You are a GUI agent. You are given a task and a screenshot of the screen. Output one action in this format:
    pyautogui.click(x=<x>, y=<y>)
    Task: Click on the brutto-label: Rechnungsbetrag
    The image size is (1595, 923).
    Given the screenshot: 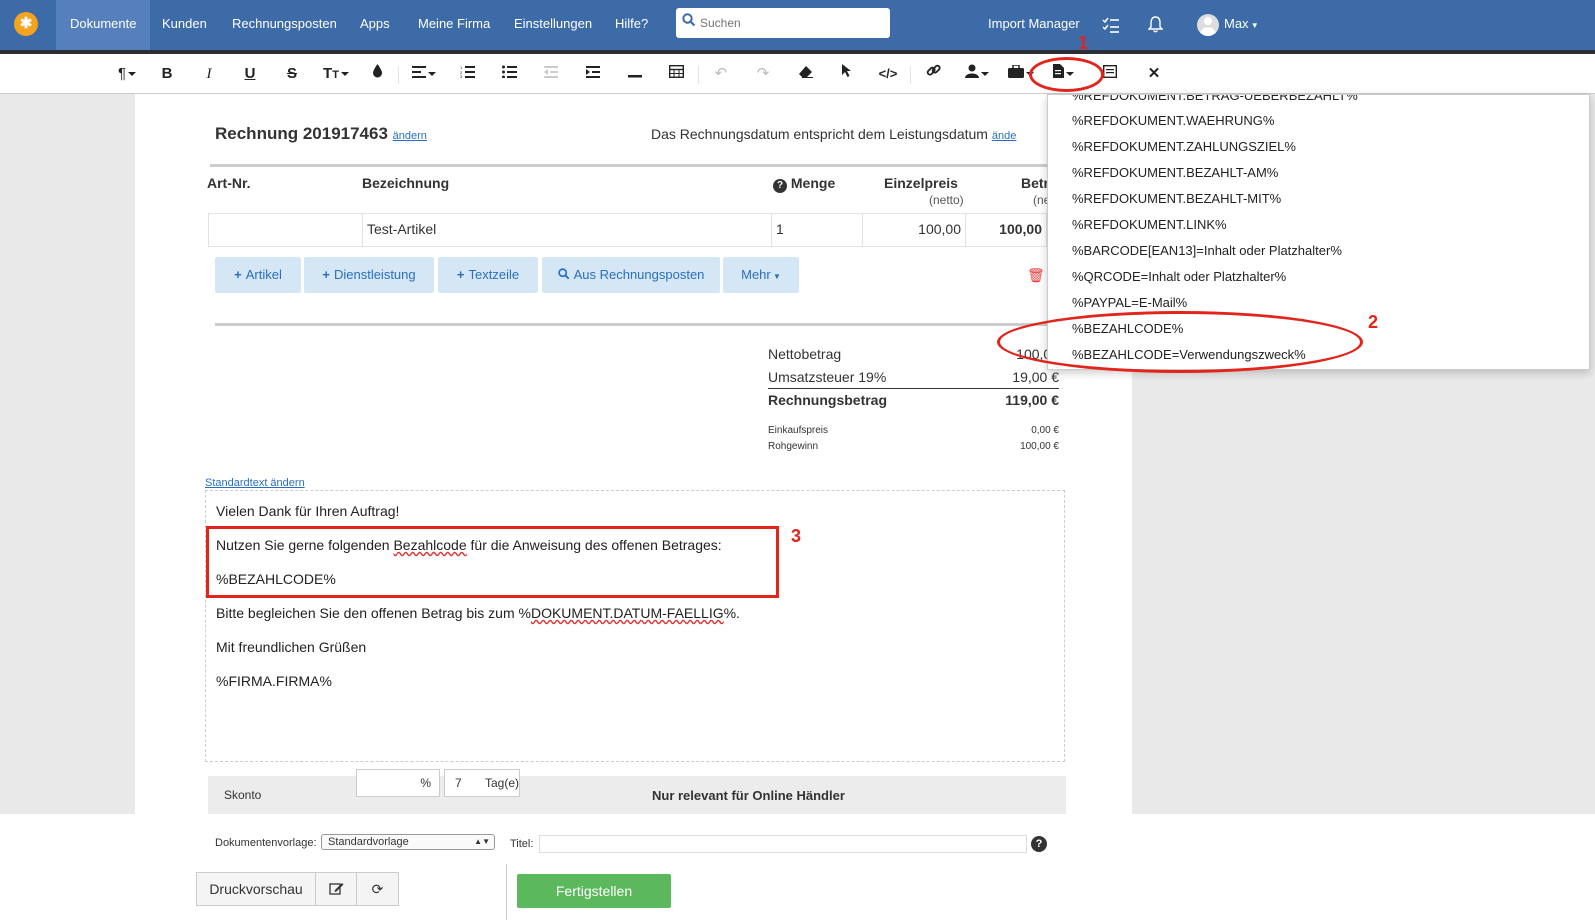 What is the action you would take?
    pyautogui.click(x=828, y=400)
    